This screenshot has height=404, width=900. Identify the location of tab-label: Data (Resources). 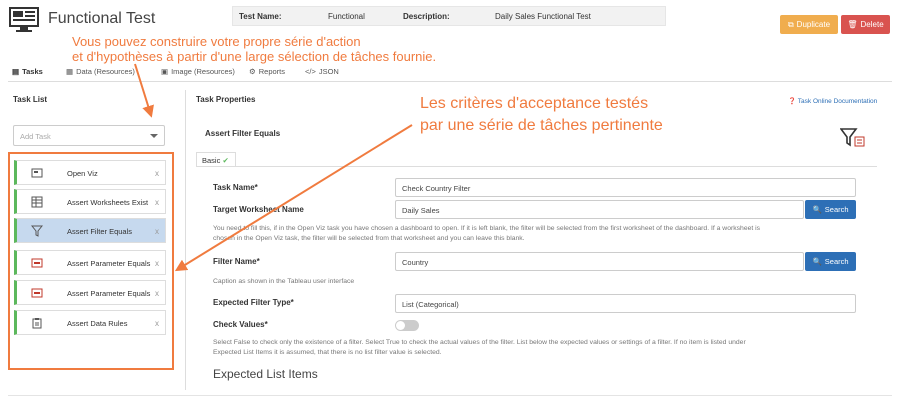
(105, 71).